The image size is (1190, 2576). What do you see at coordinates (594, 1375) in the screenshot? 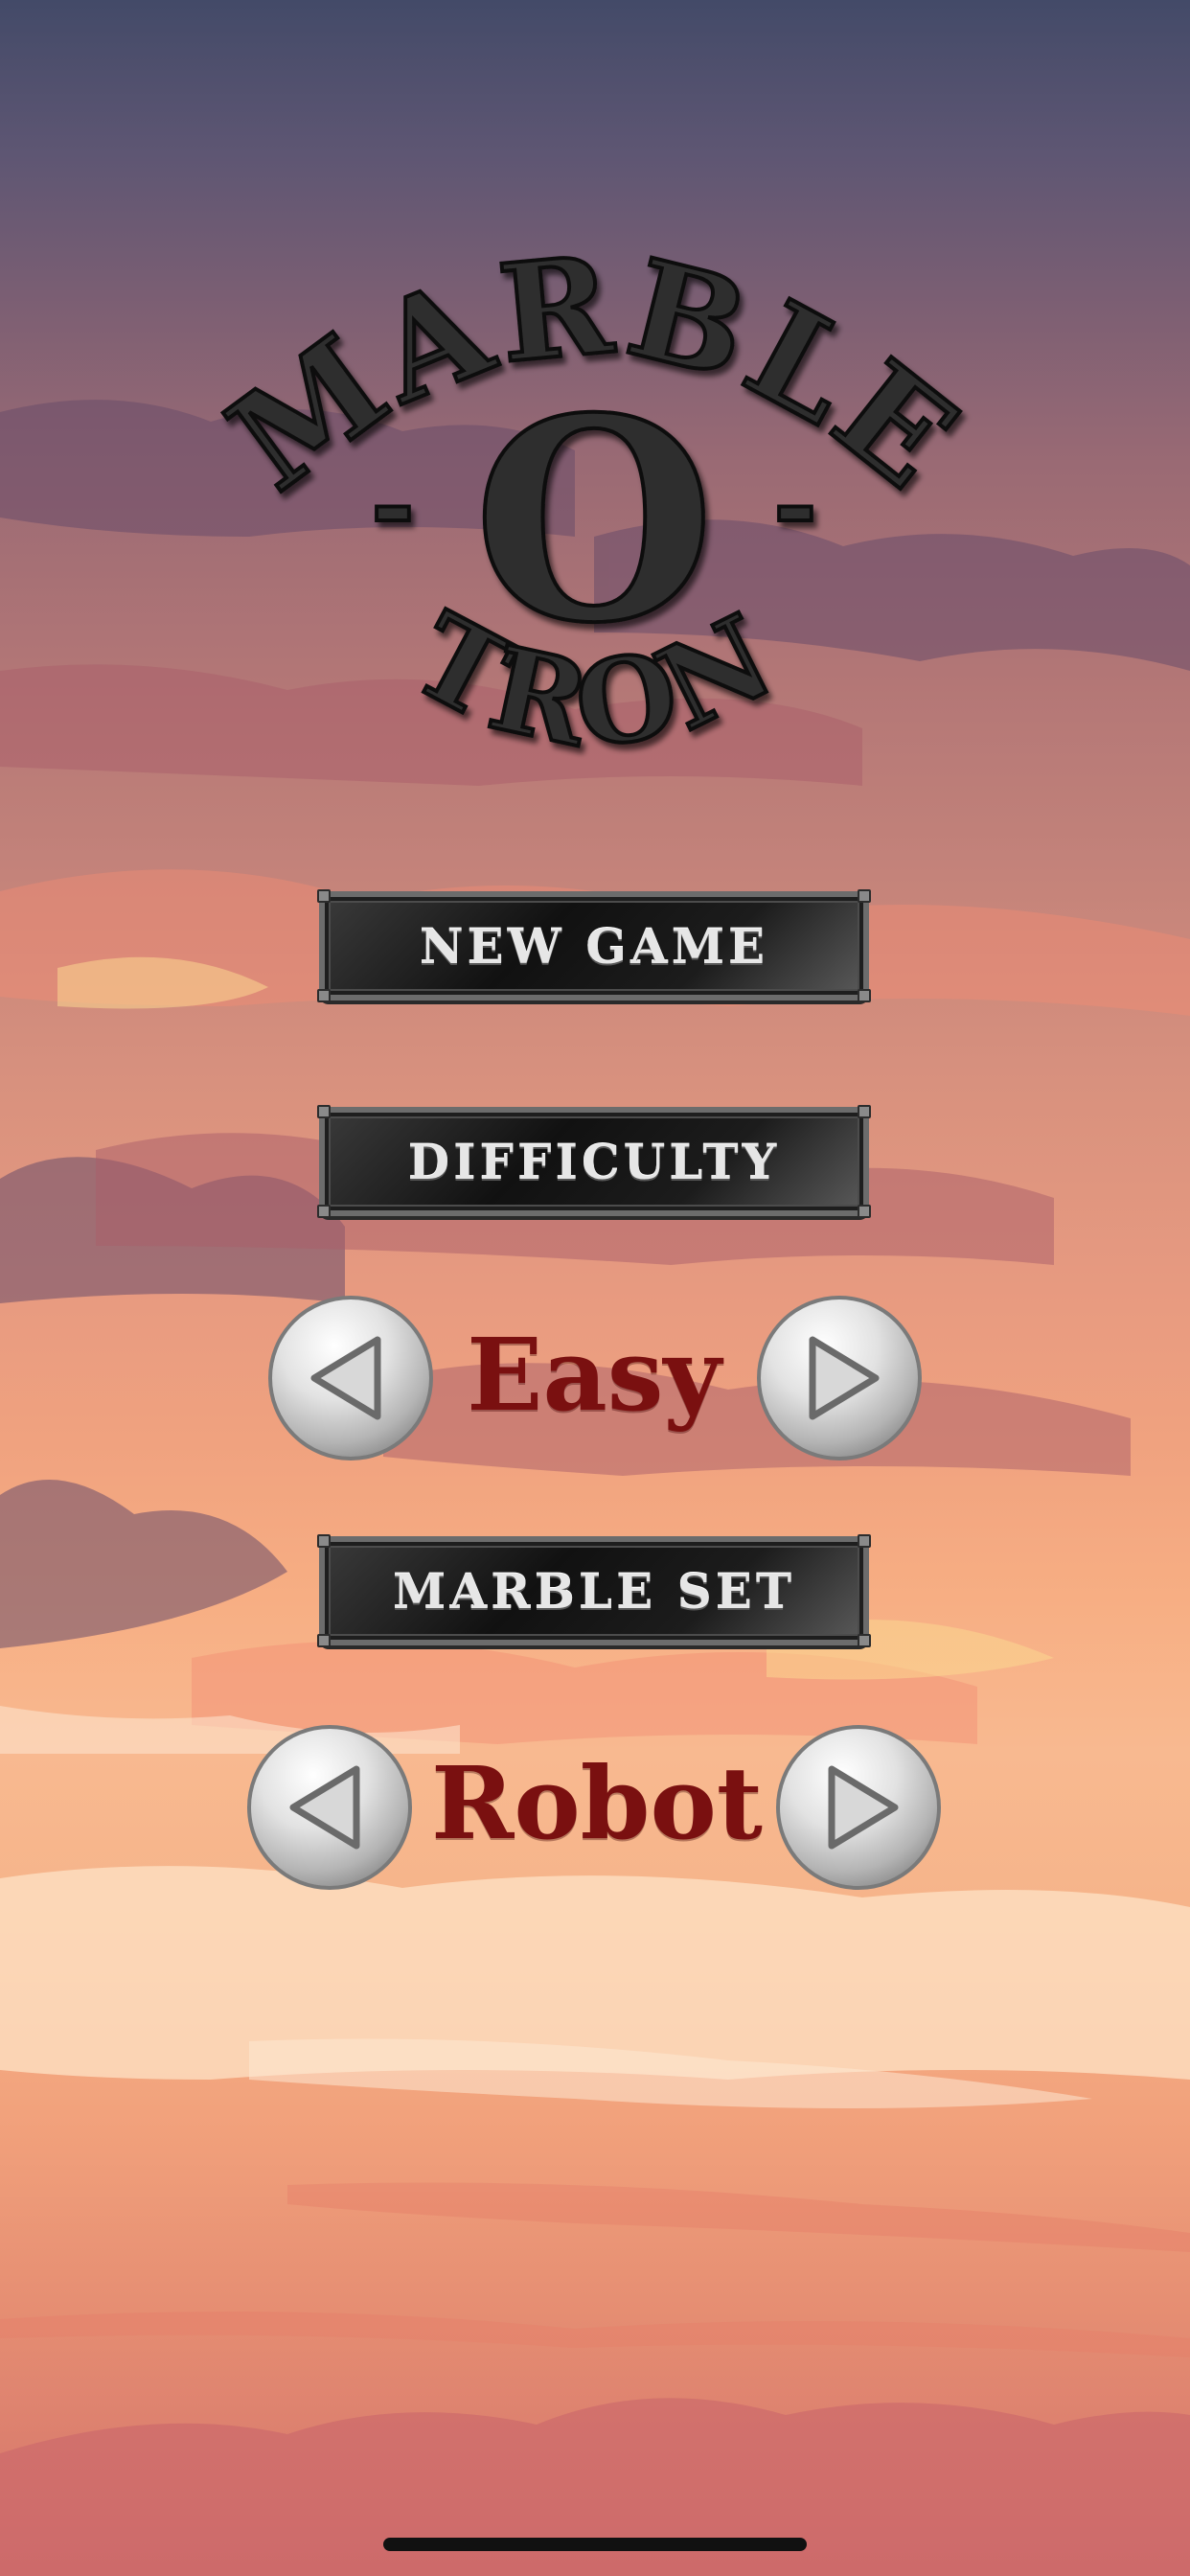
I see `difficulty-value: Easy` at bounding box center [594, 1375].